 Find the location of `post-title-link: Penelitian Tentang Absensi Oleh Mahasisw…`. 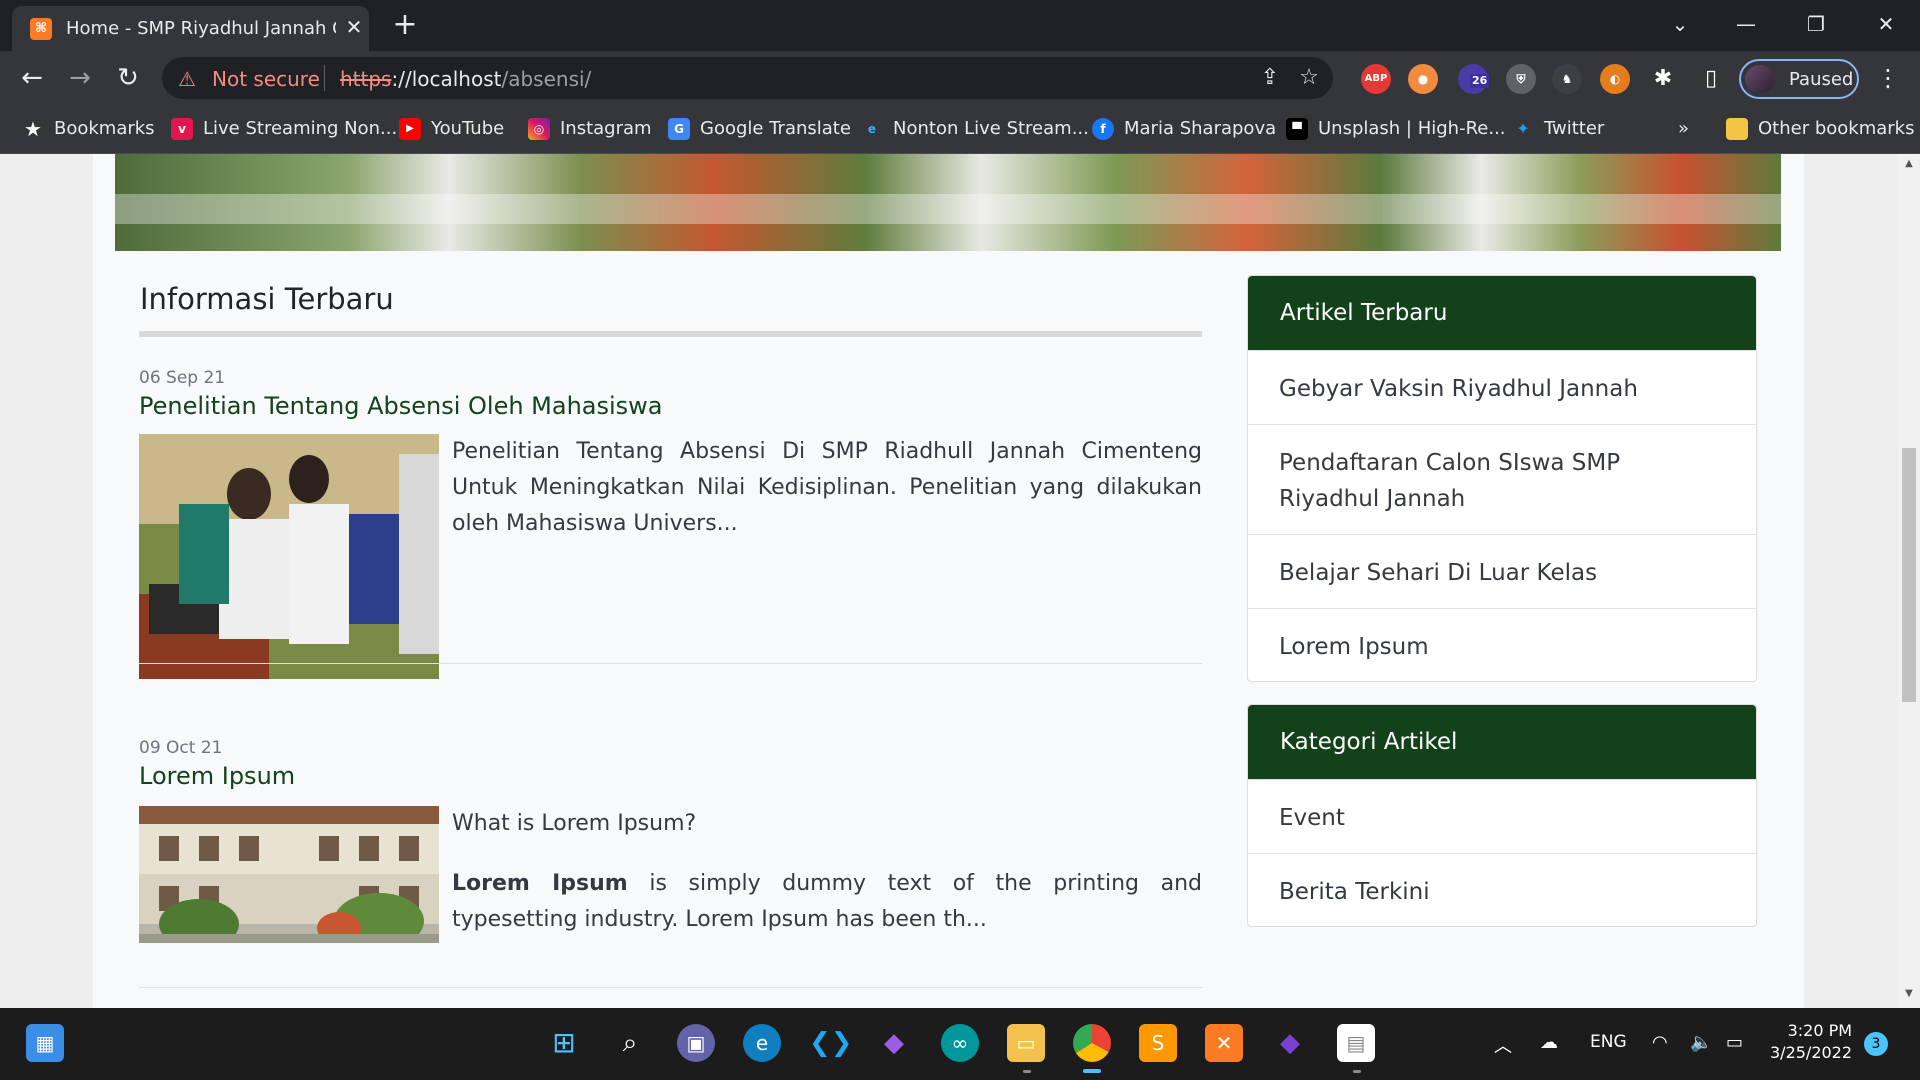

post-title-link: Penelitian Tentang Absensi Oleh Mahasisw… is located at coordinates (401, 406).